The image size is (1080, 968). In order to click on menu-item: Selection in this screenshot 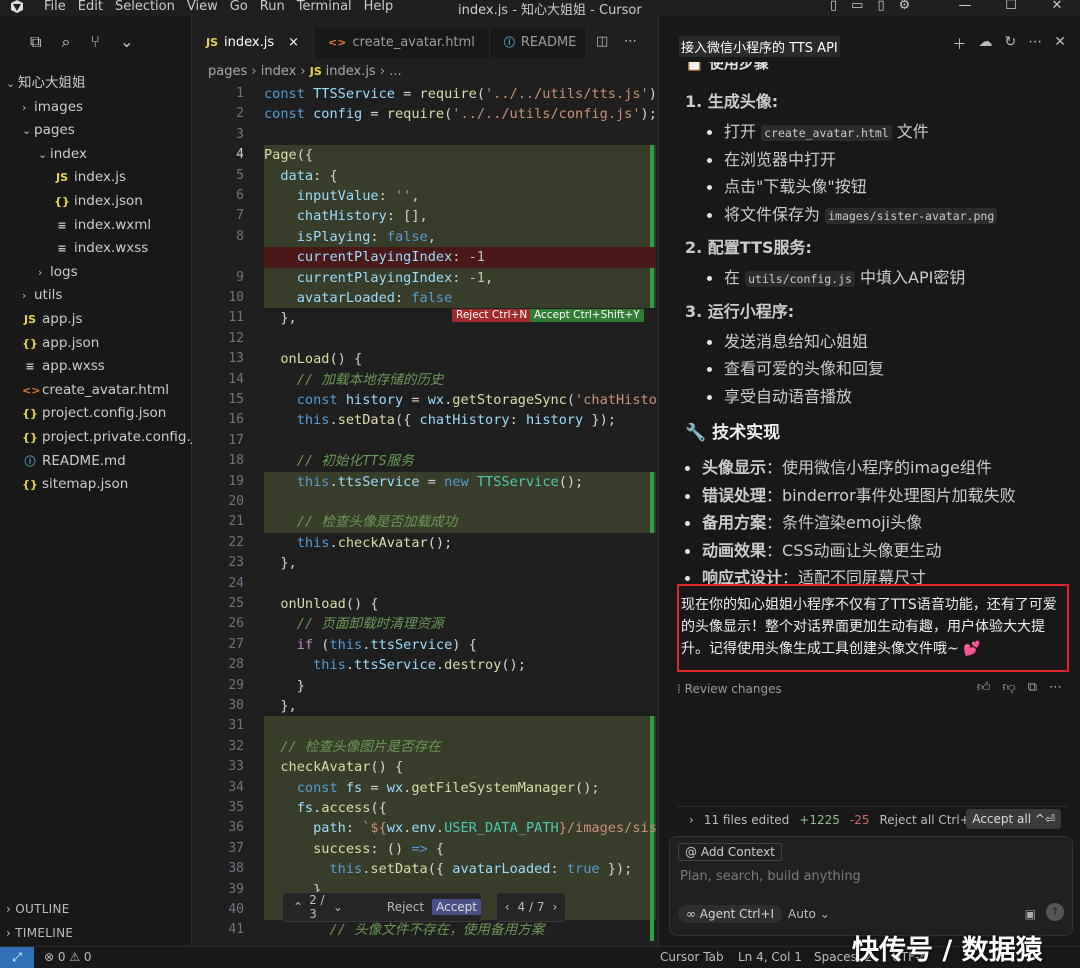, I will do `click(145, 7)`.